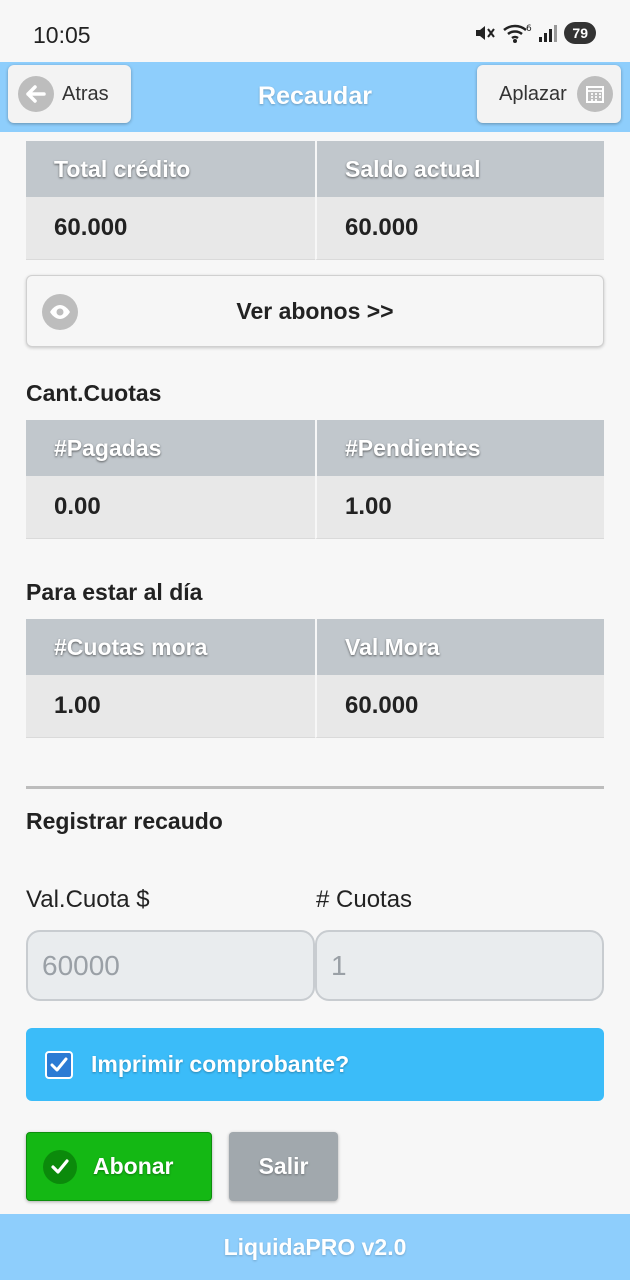 This screenshot has width=630, height=1280. I want to click on val-mora-header: Val.Mora, so click(459, 647).